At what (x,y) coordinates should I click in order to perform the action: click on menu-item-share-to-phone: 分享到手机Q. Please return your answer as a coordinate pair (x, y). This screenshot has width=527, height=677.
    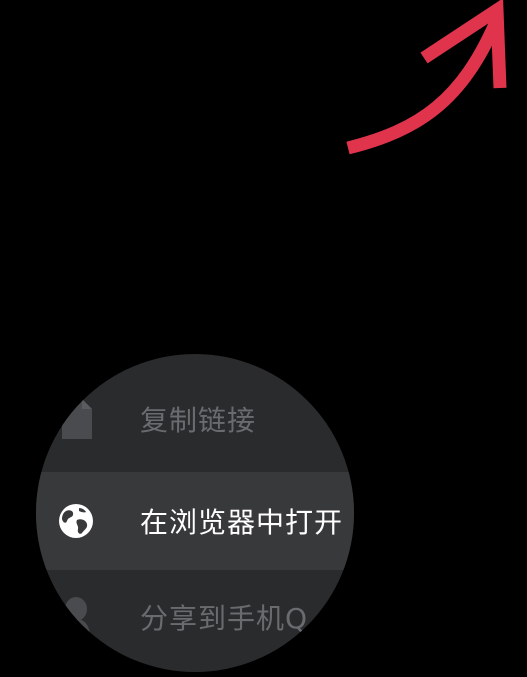
    Looking at the image, I should click on (195, 617).